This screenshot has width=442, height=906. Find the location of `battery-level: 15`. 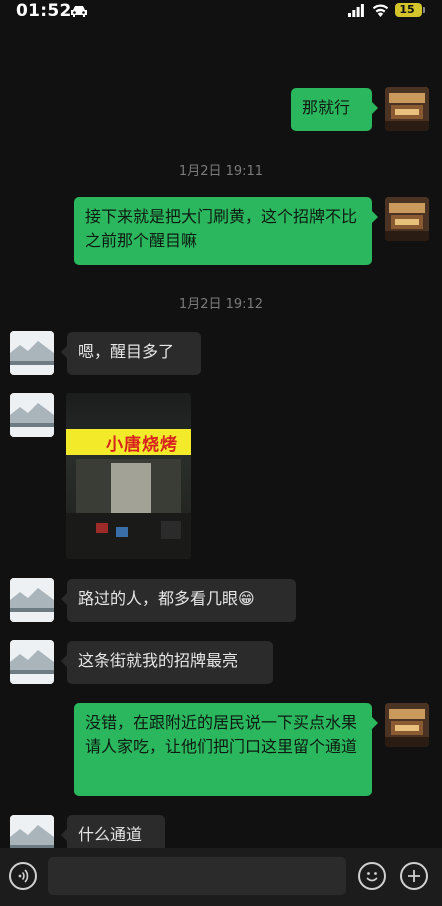

battery-level: 15 is located at coordinates (407, 9).